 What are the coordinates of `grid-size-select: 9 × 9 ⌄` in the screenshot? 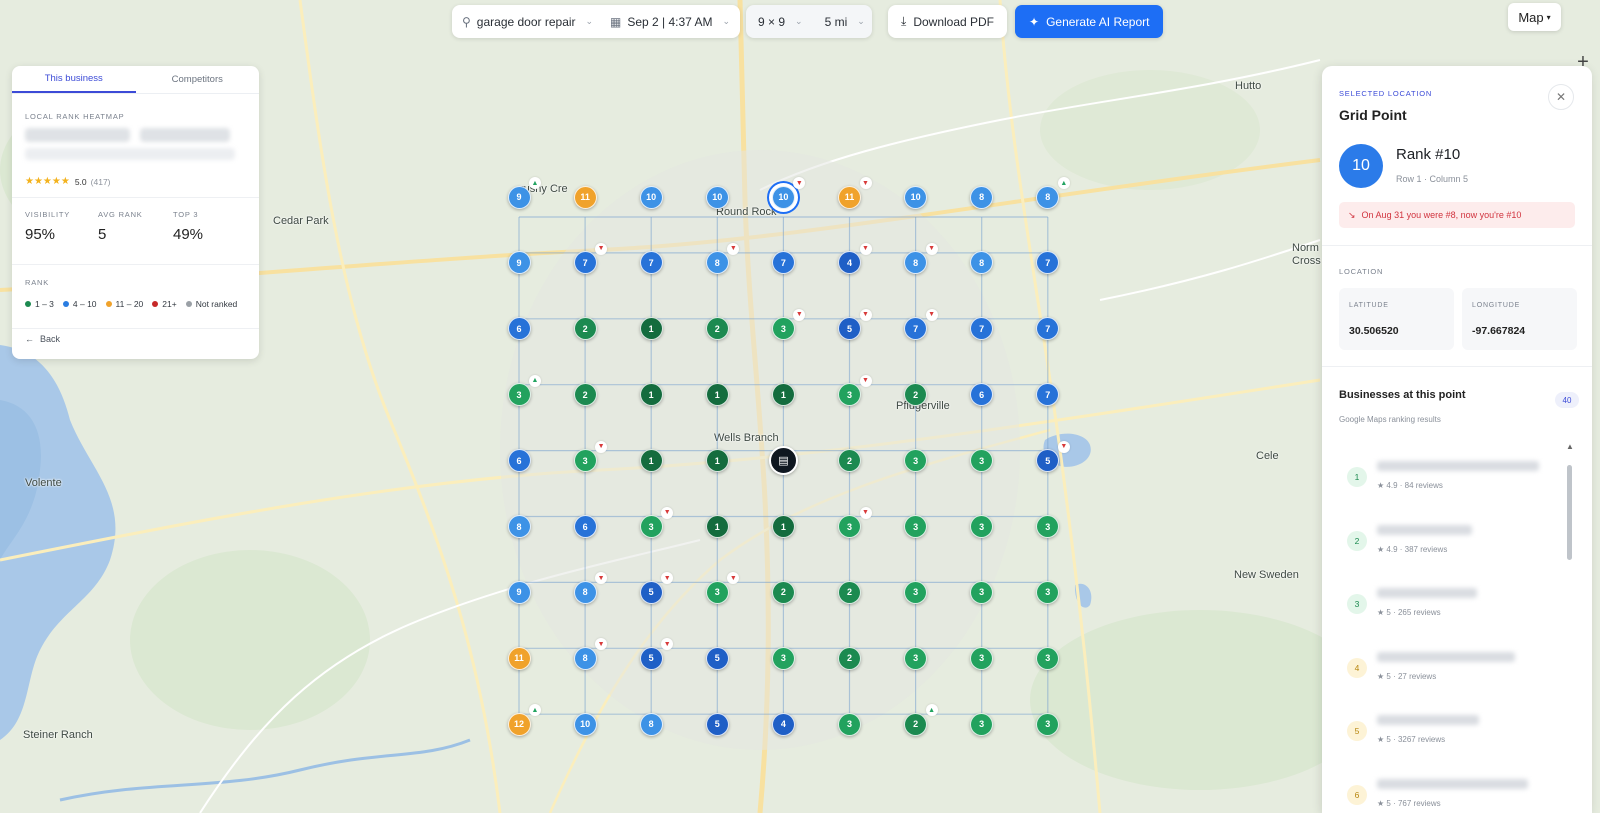 It's located at (780, 21).